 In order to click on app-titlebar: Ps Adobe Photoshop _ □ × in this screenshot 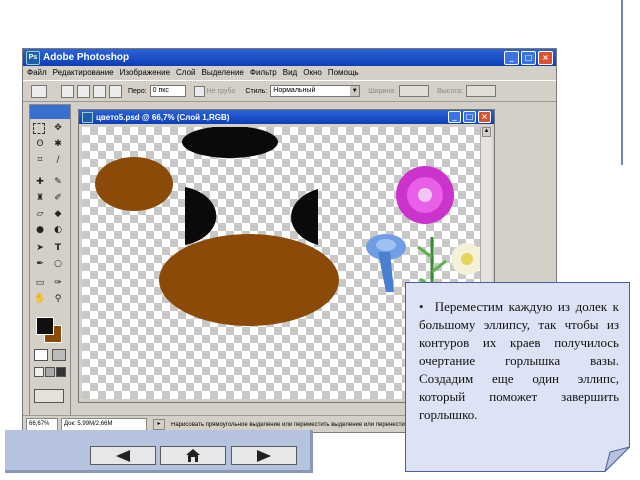, I will do `click(289, 57)`.